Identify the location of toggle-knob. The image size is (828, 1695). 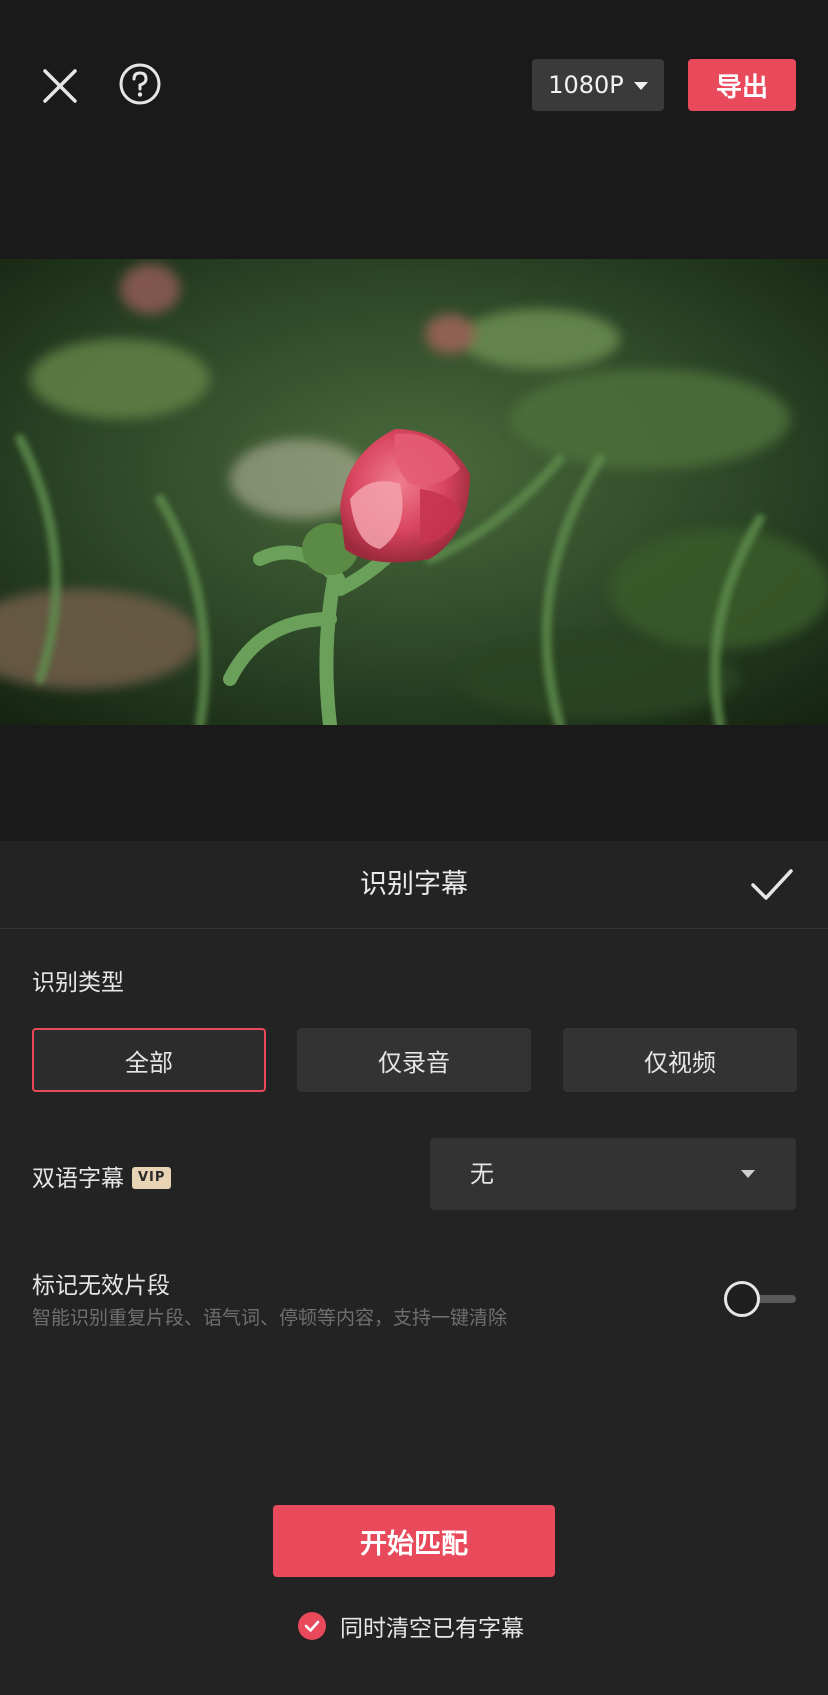
(742, 1299).